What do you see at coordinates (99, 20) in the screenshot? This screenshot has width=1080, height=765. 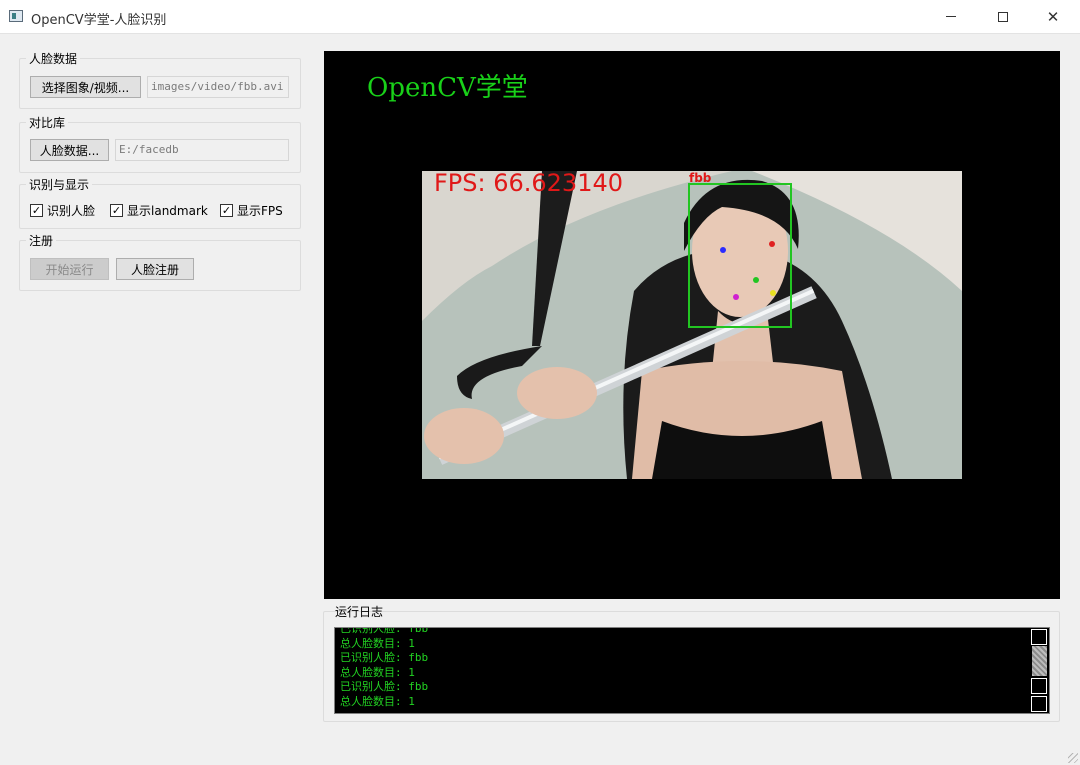 I see `window-title: OpenCV学堂-人脸识别` at bounding box center [99, 20].